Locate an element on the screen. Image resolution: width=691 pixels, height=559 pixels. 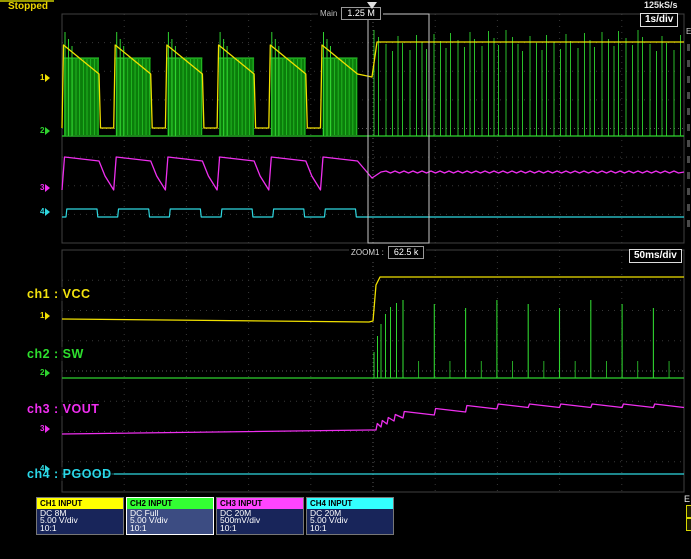
ch4-label: ch4 : PGOOD is located at coordinates (69, 474).